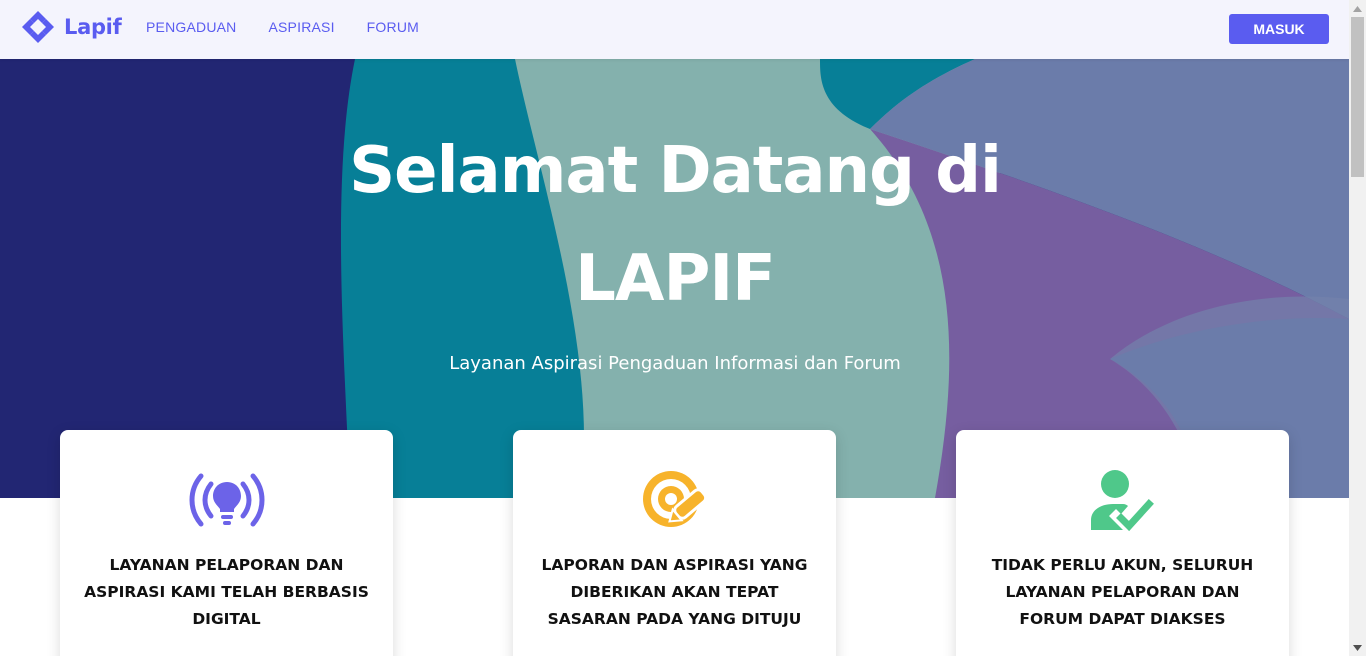  What do you see at coordinates (191, 27) in the screenshot?
I see `nav-link-pengaduan: PENGADUAN` at bounding box center [191, 27].